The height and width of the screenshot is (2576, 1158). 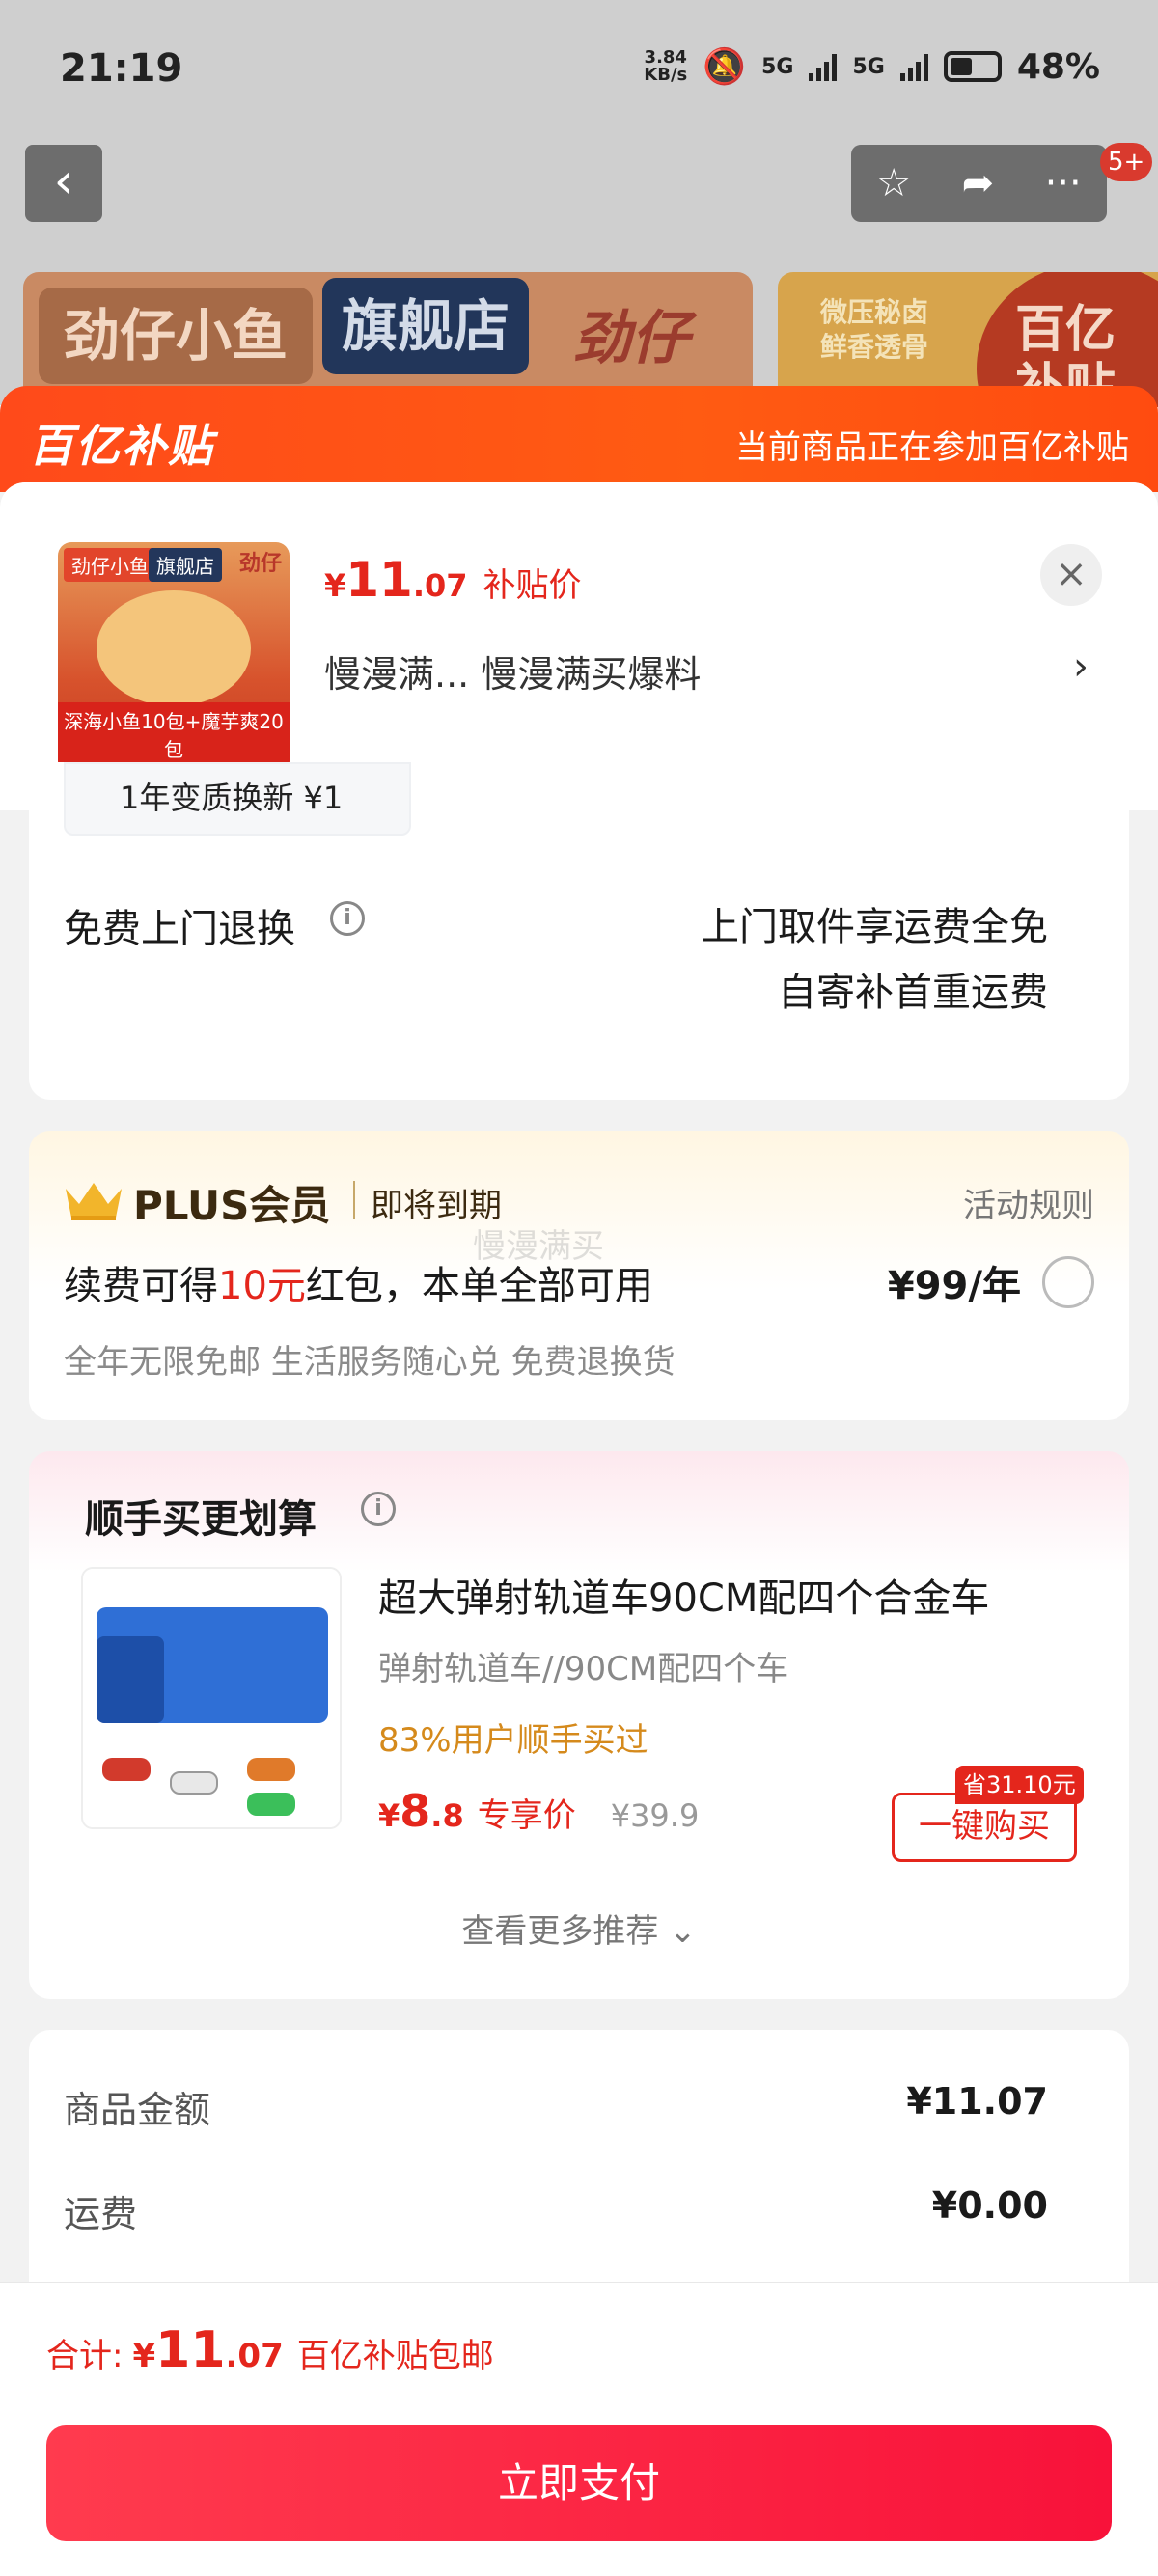 What do you see at coordinates (513, 1741) in the screenshot?
I see `recommended-product-buyers: 83%用户顺手买过` at bounding box center [513, 1741].